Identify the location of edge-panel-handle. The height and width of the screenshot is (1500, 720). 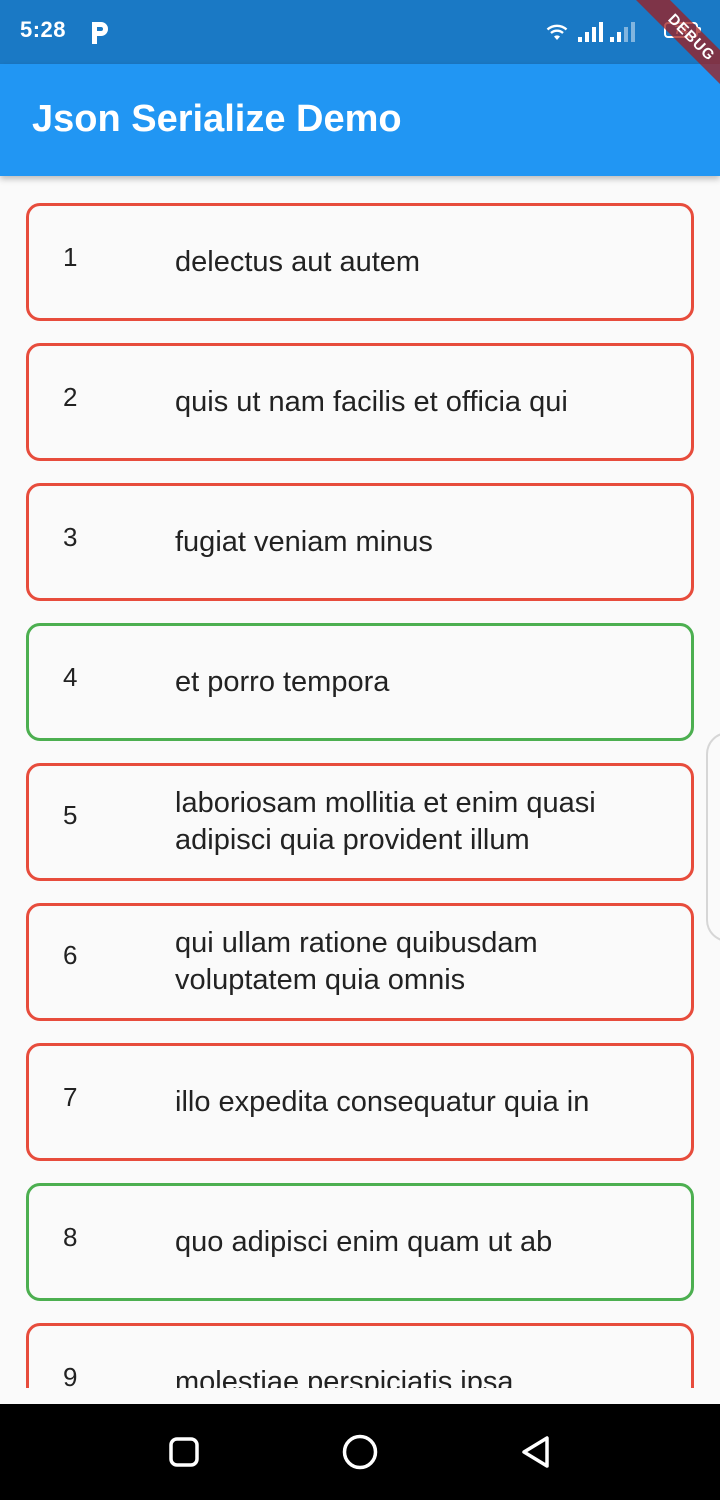
(713, 837).